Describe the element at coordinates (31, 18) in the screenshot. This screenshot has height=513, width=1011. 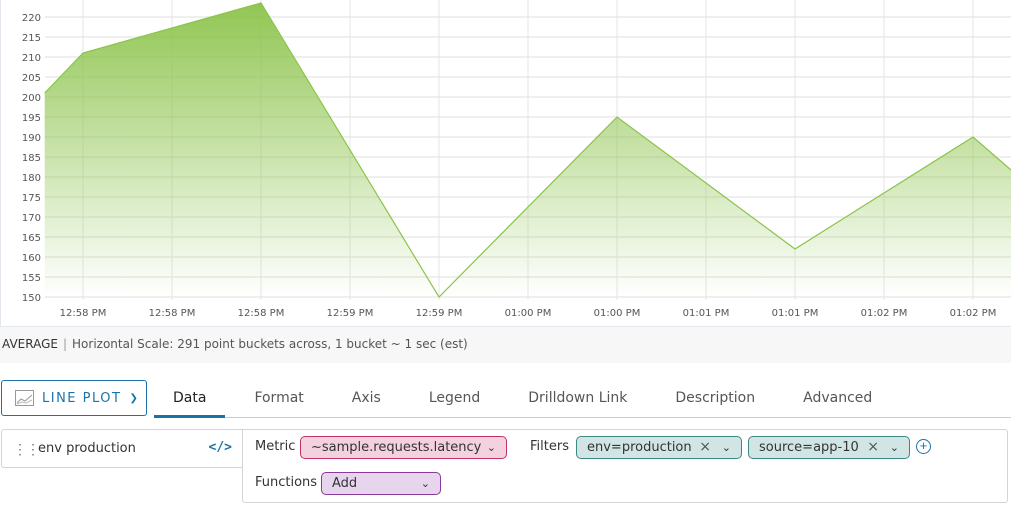
I see `y-tick-label: 220` at that location.